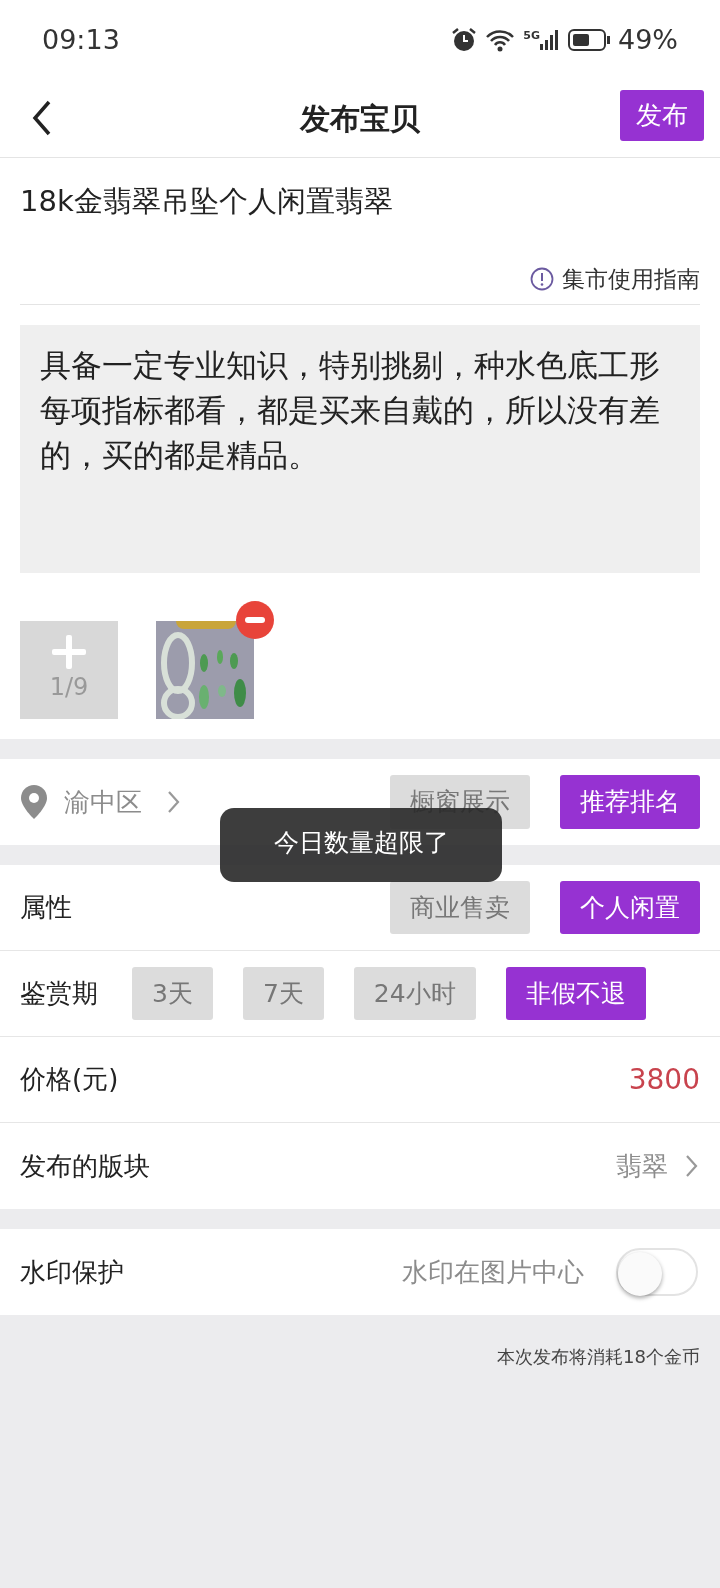 Image resolution: width=720 pixels, height=1588 pixels. Describe the element at coordinates (550, 40) in the screenshot. I see `signal-icon` at that location.